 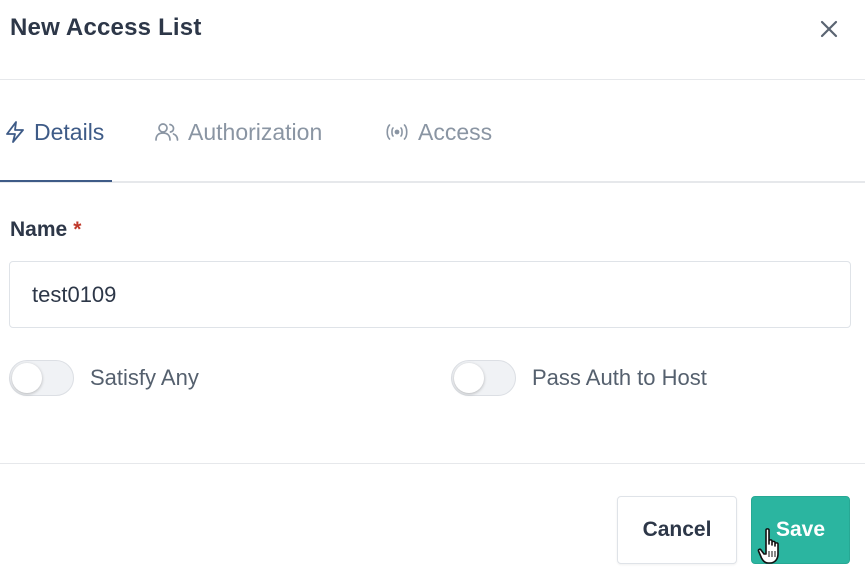 What do you see at coordinates (432, 40) in the screenshot?
I see `modal-header: New Access List` at bounding box center [432, 40].